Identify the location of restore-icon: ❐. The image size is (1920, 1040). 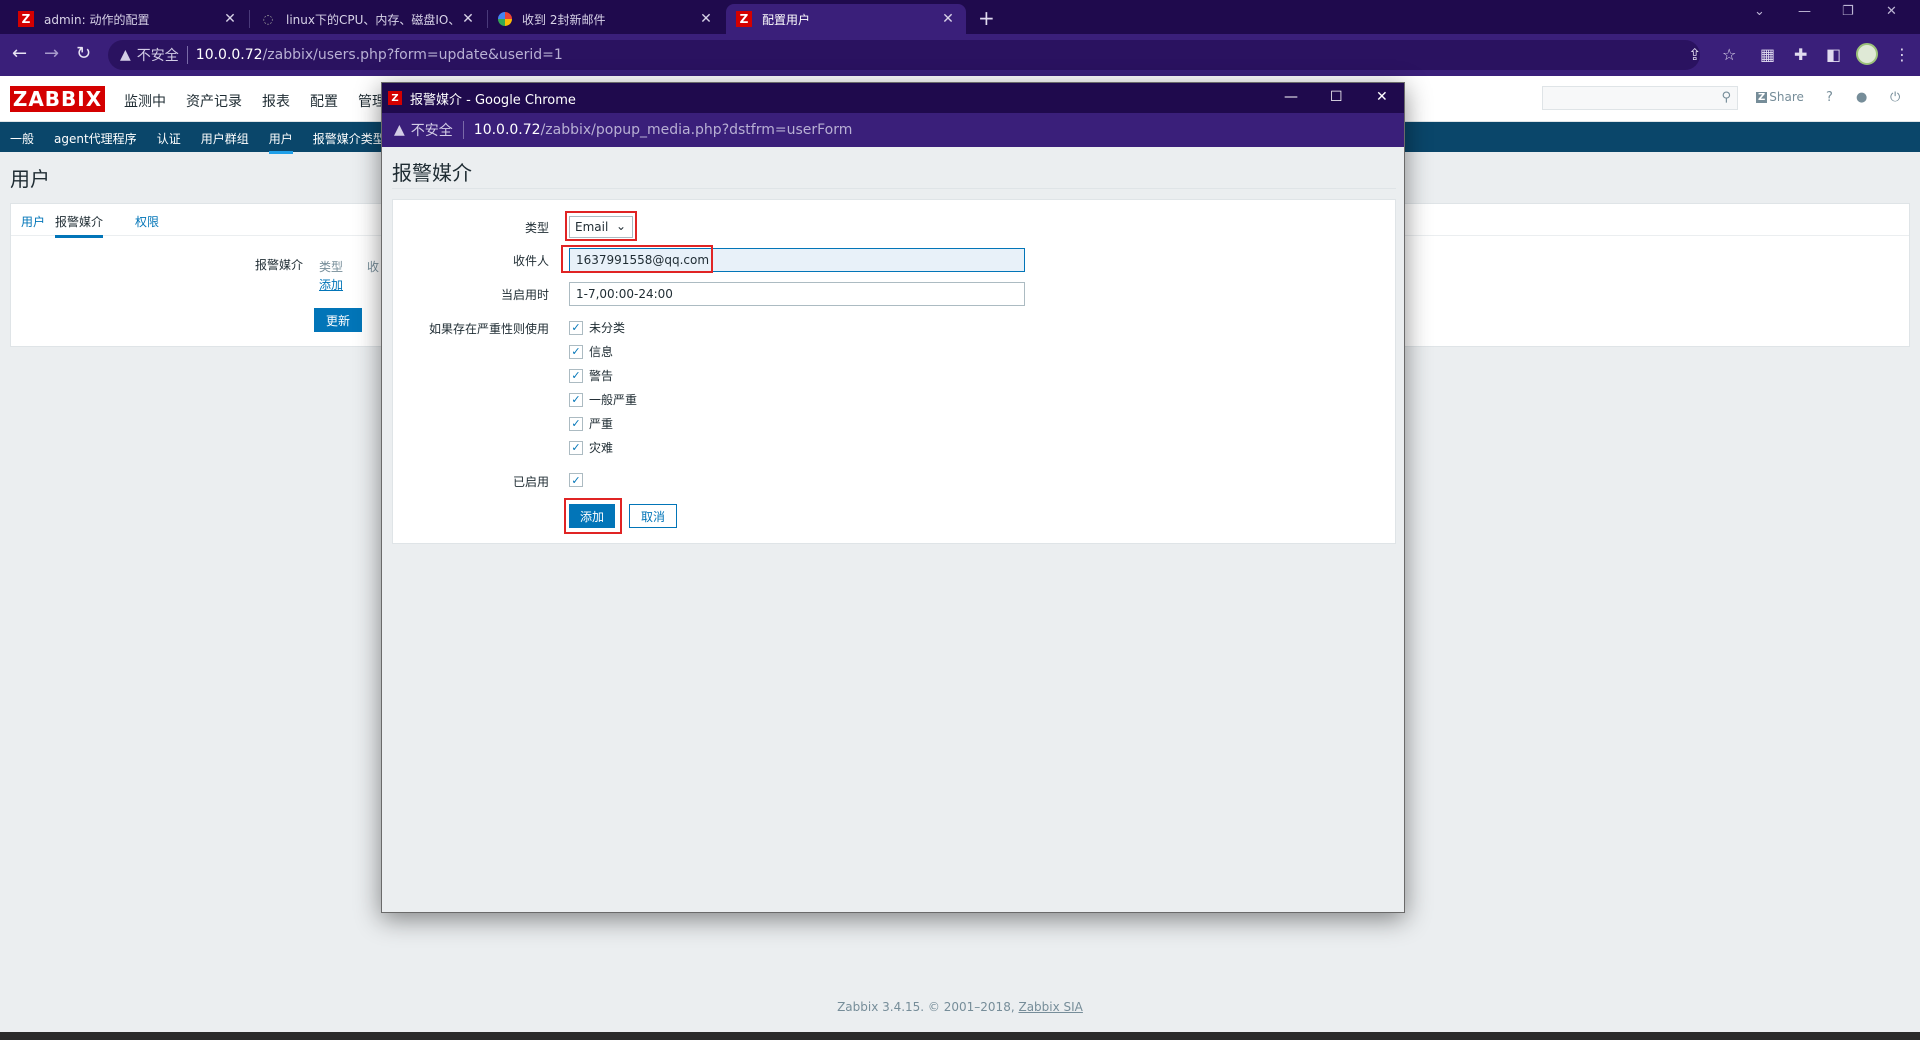
(1848, 11).